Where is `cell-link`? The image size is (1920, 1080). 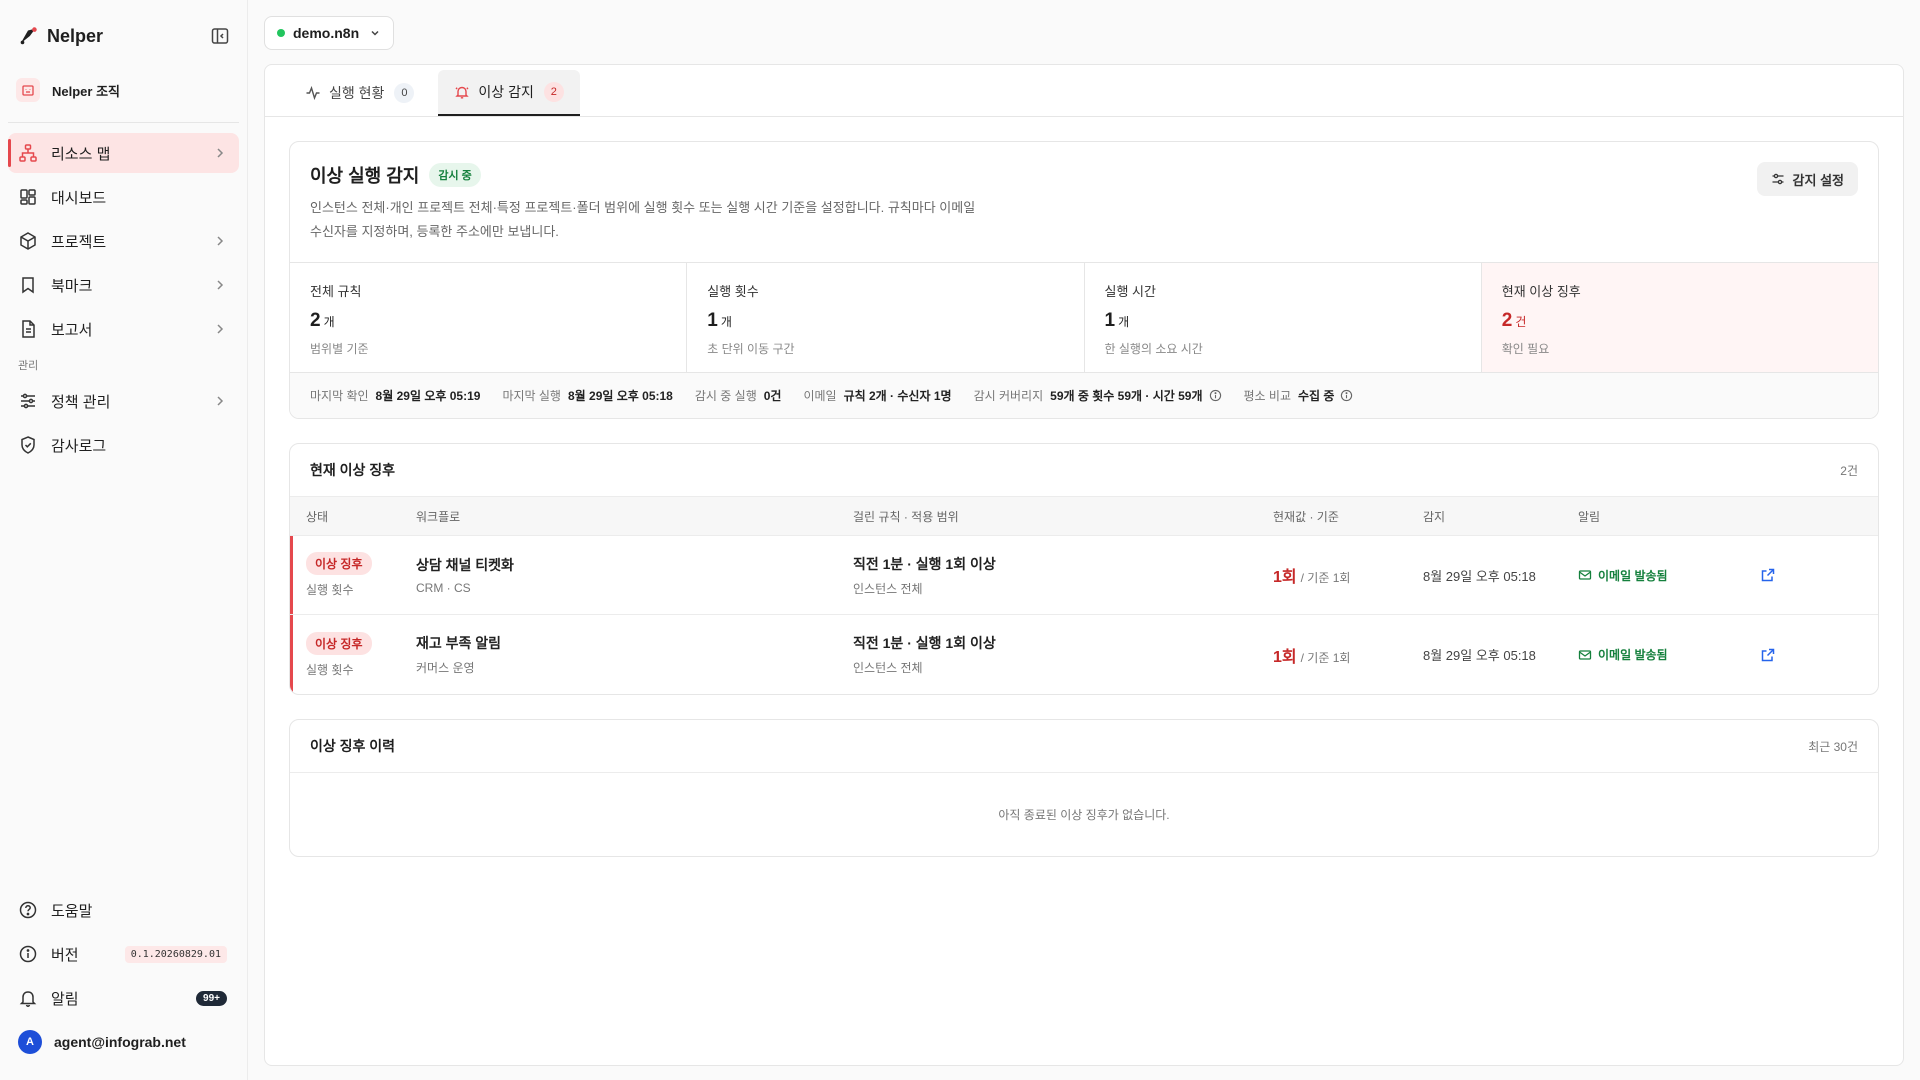 cell-link is located at coordinates (1768, 575).